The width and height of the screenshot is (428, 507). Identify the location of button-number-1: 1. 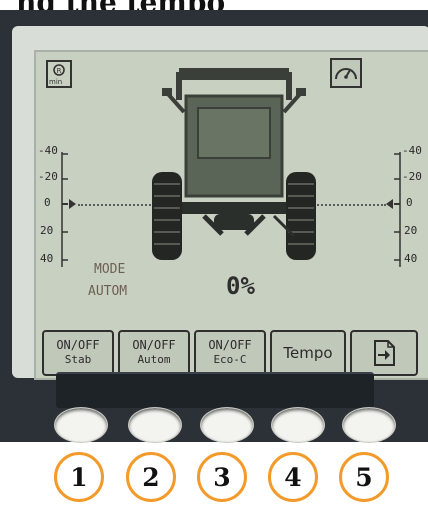
(79, 477).